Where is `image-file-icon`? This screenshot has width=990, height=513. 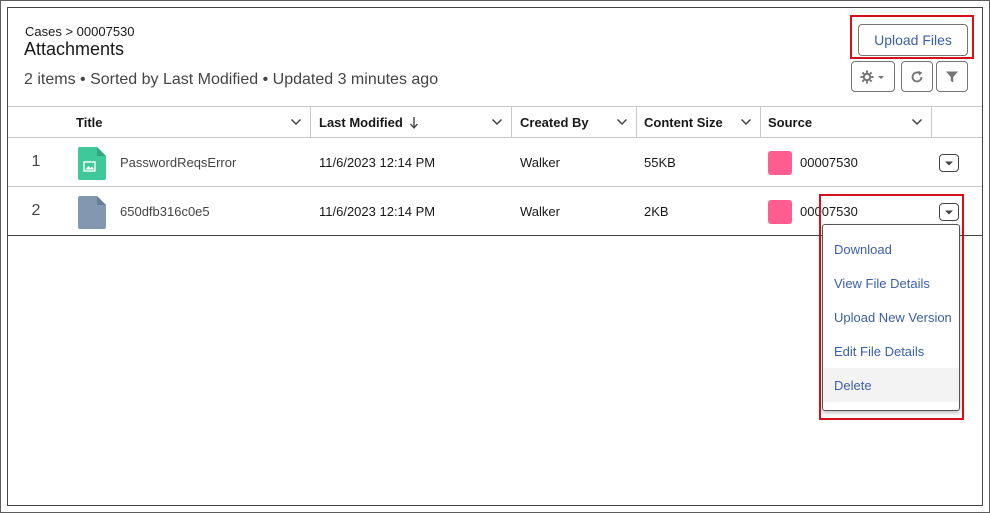
image-file-icon is located at coordinates (92, 163).